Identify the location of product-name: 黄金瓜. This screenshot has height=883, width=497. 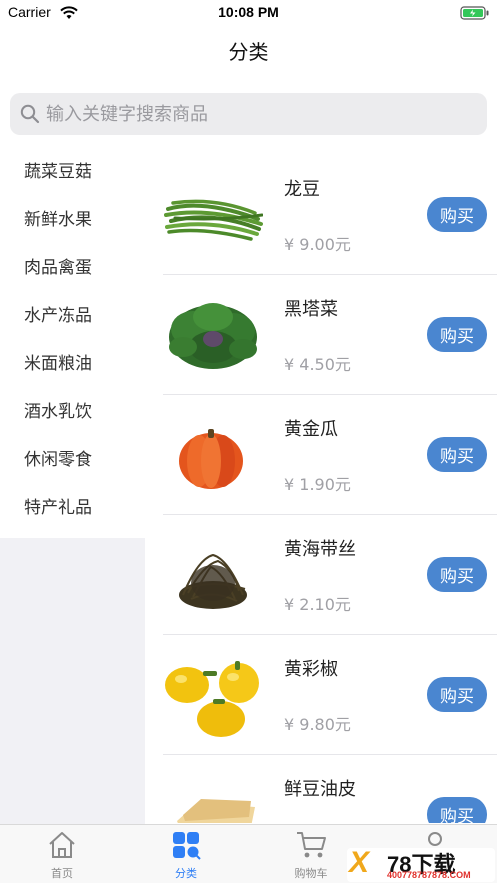
(311, 429).